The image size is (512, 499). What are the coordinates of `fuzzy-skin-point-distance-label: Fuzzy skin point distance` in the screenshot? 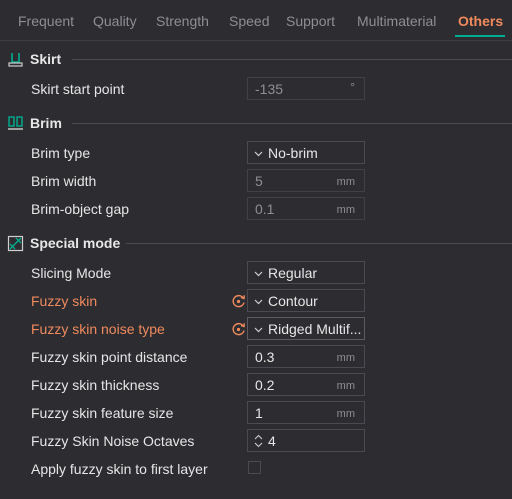 It's located at (109, 357).